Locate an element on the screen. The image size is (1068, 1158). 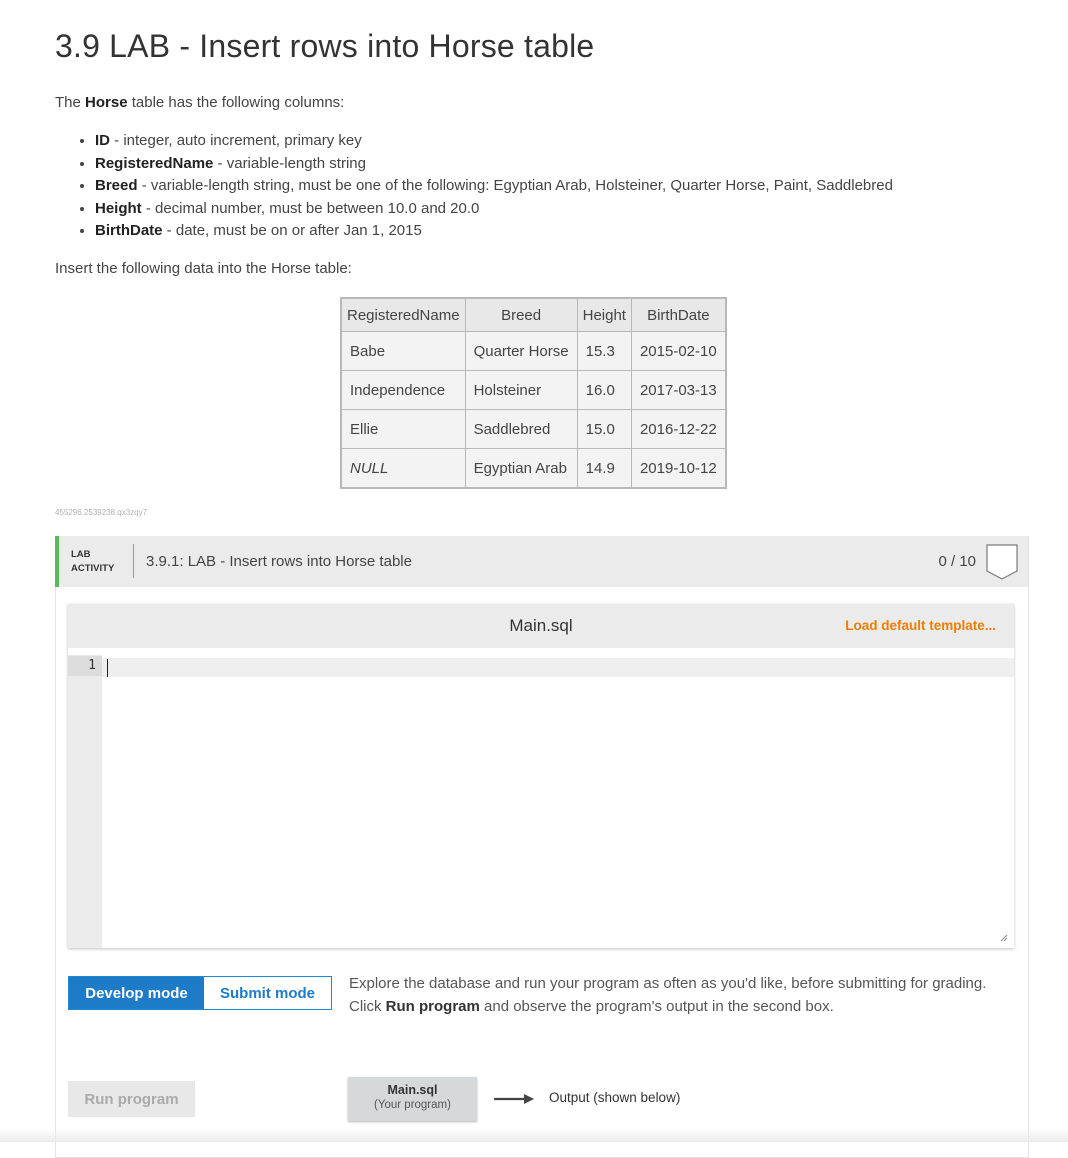
table-cell: Quarter Horse is located at coordinates (521, 351).